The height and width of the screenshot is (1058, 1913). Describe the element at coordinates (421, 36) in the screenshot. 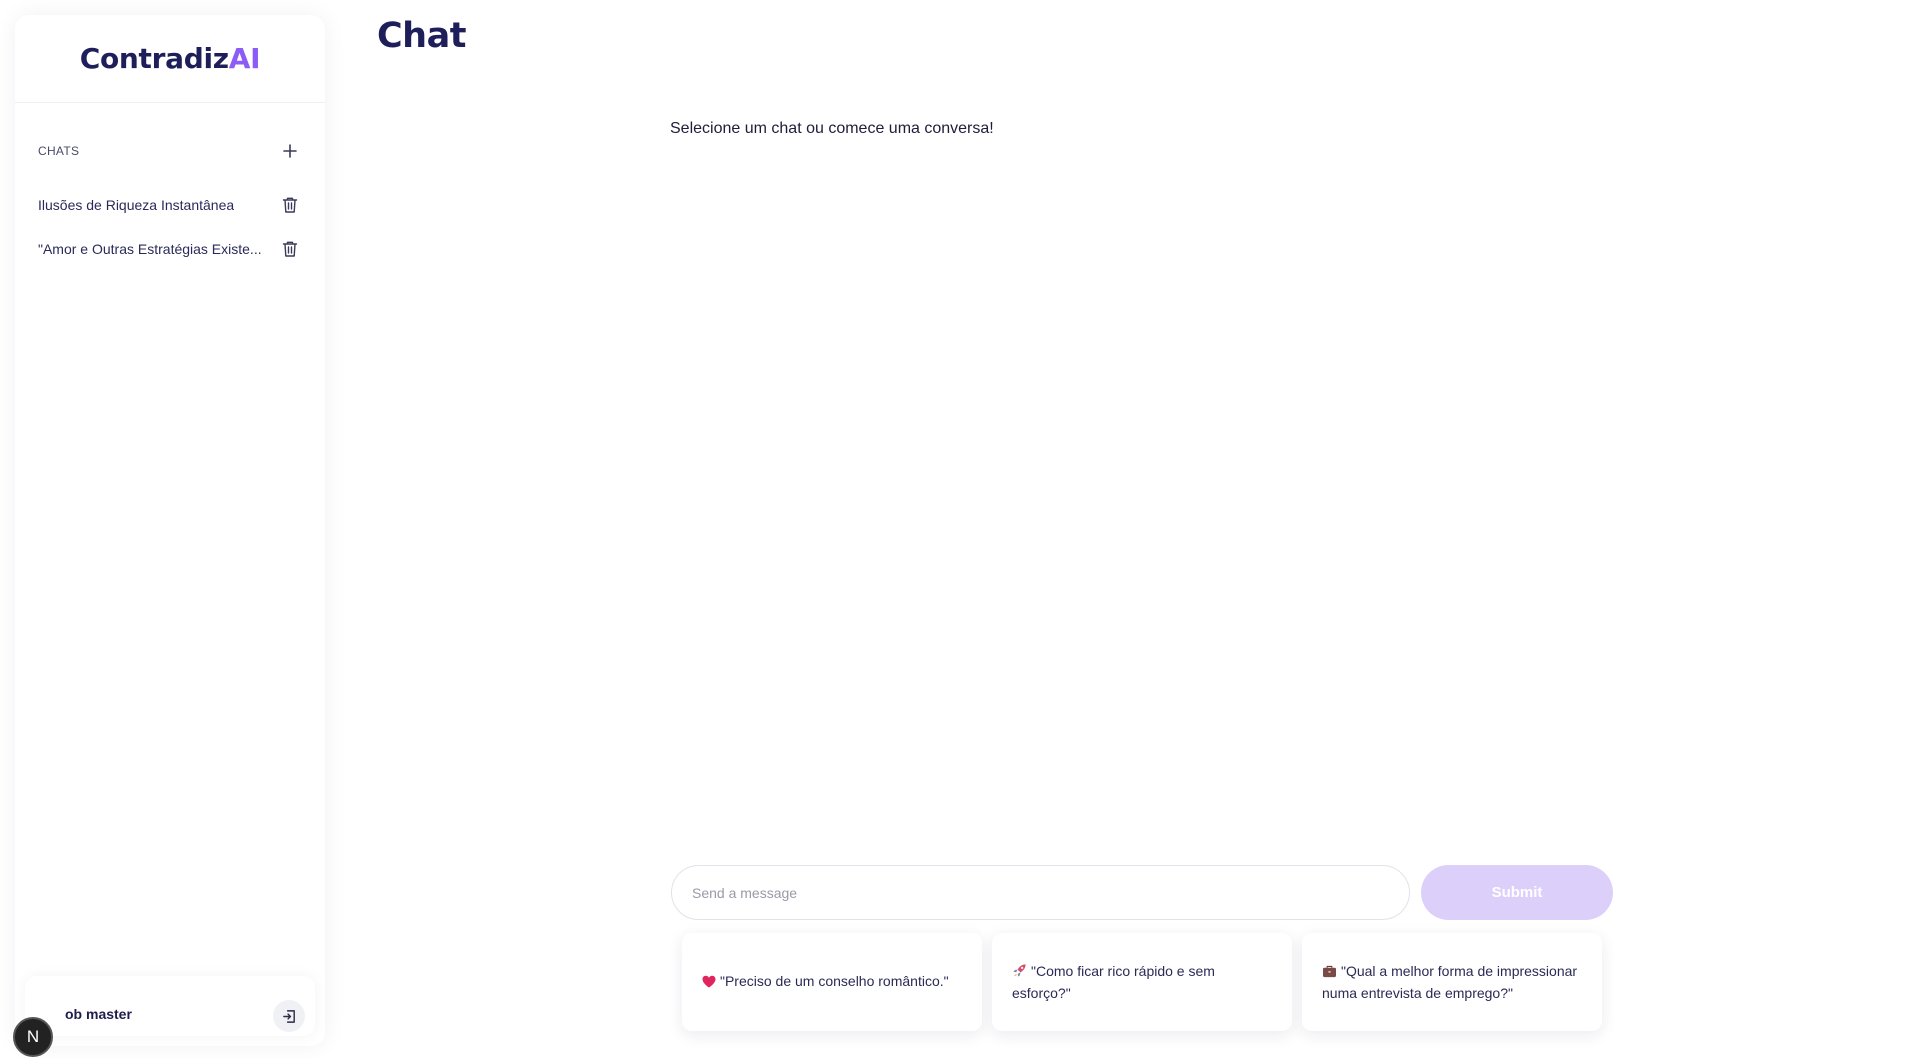

I see `page-title: Chat` at that location.